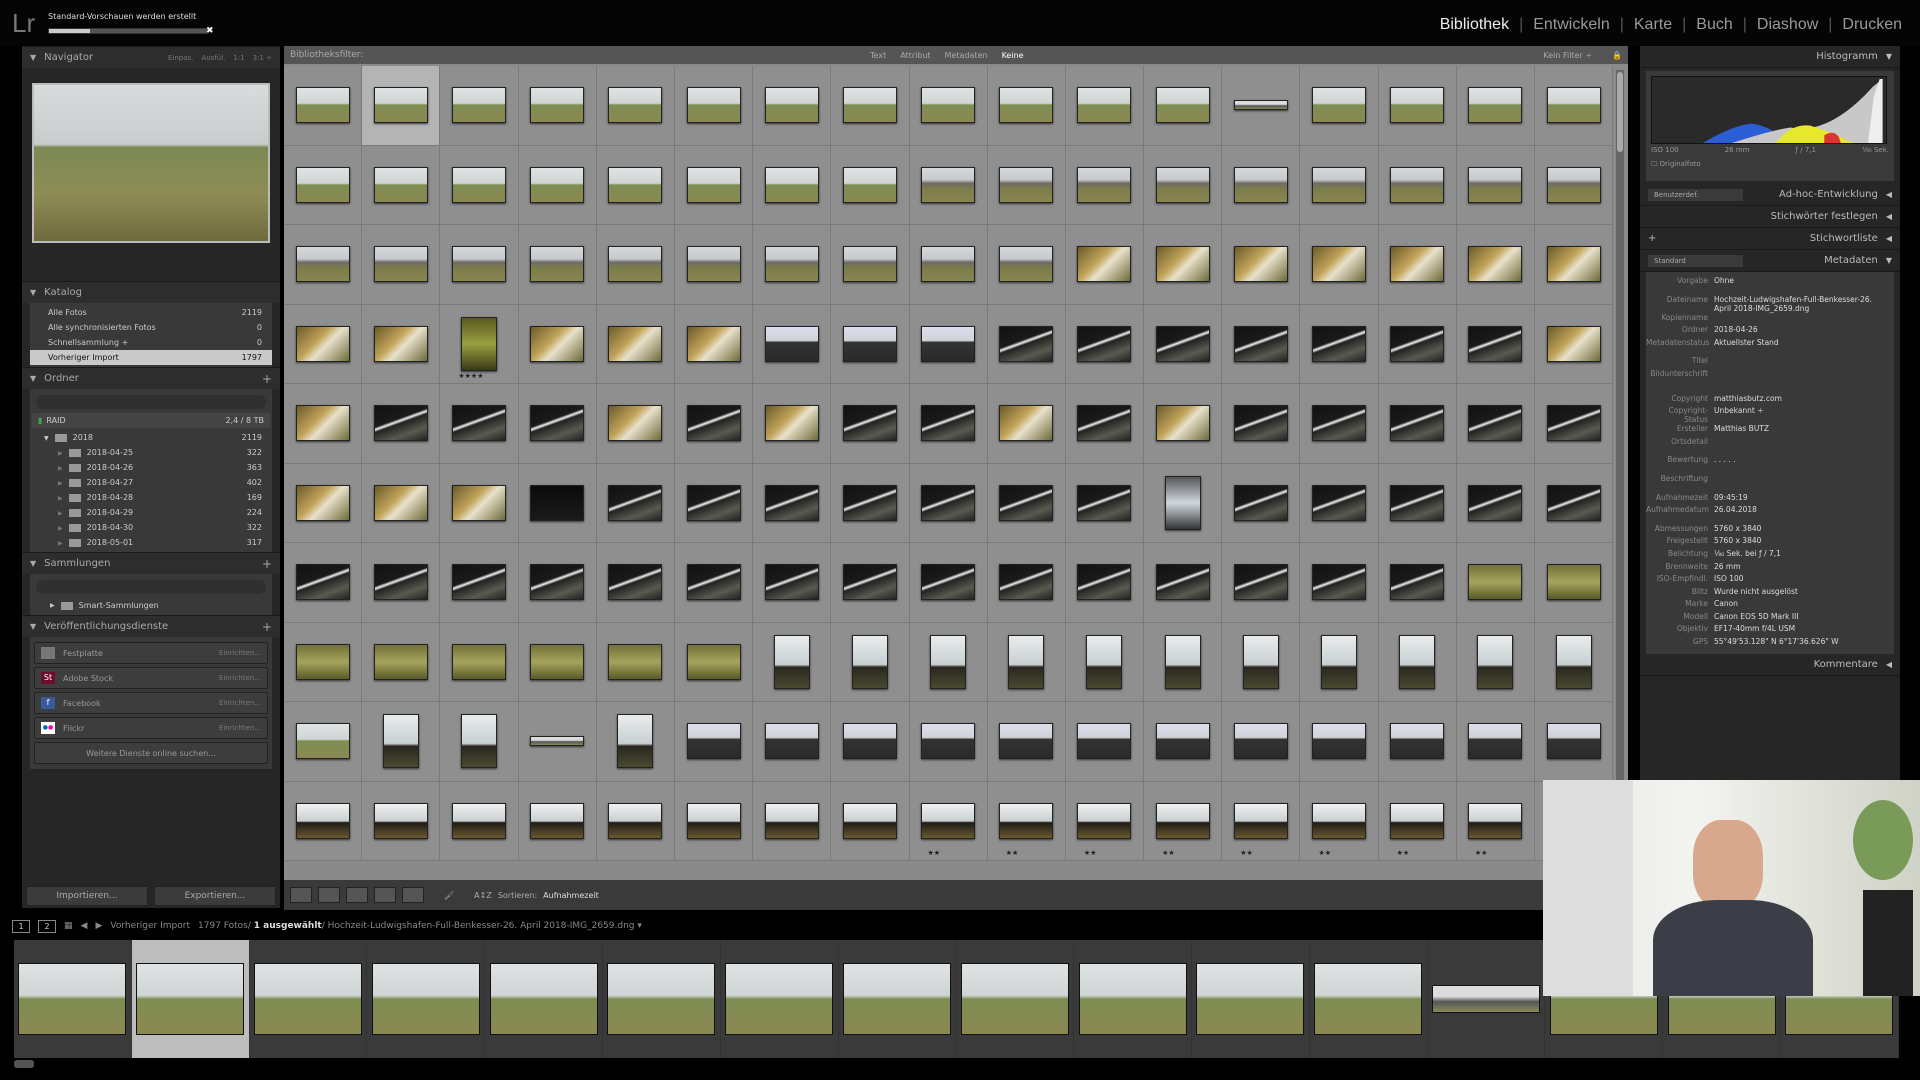  I want to click on metadata-value: matthiasbutz.com, so click(1804, 398).